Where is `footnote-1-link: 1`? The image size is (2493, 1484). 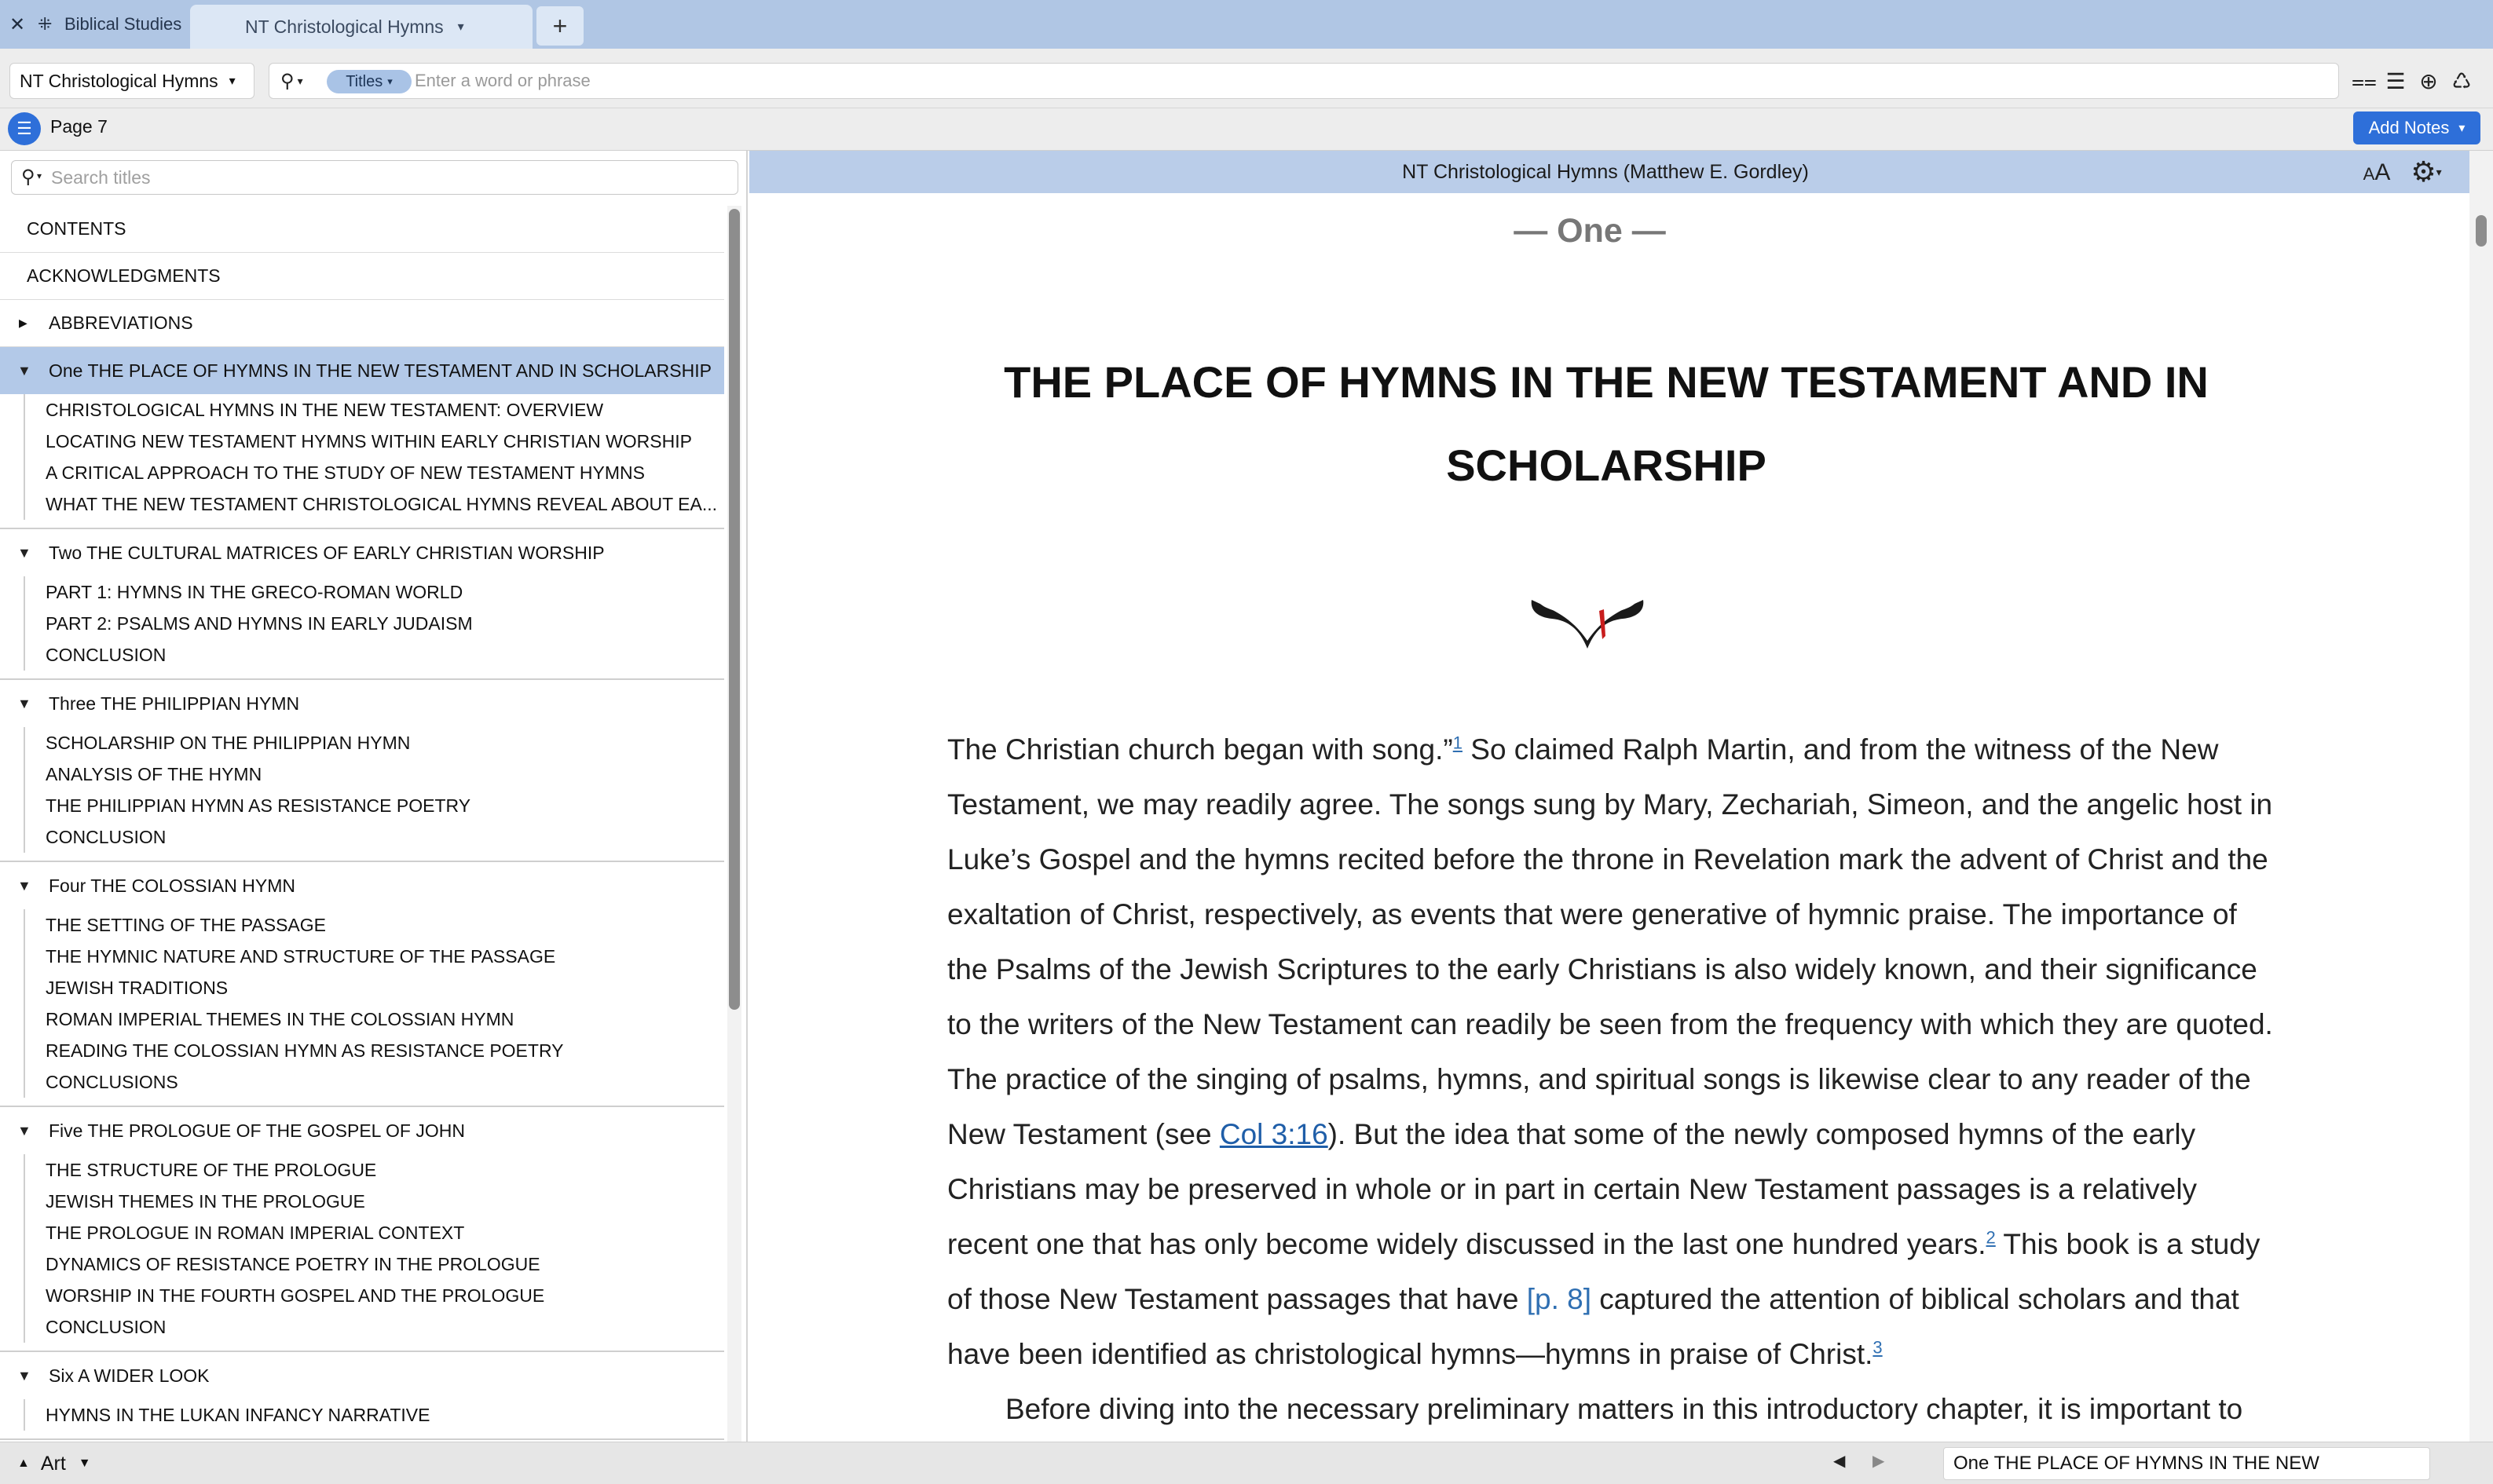 footnote-1-link: 1 is located at coordinates (1457, 743).